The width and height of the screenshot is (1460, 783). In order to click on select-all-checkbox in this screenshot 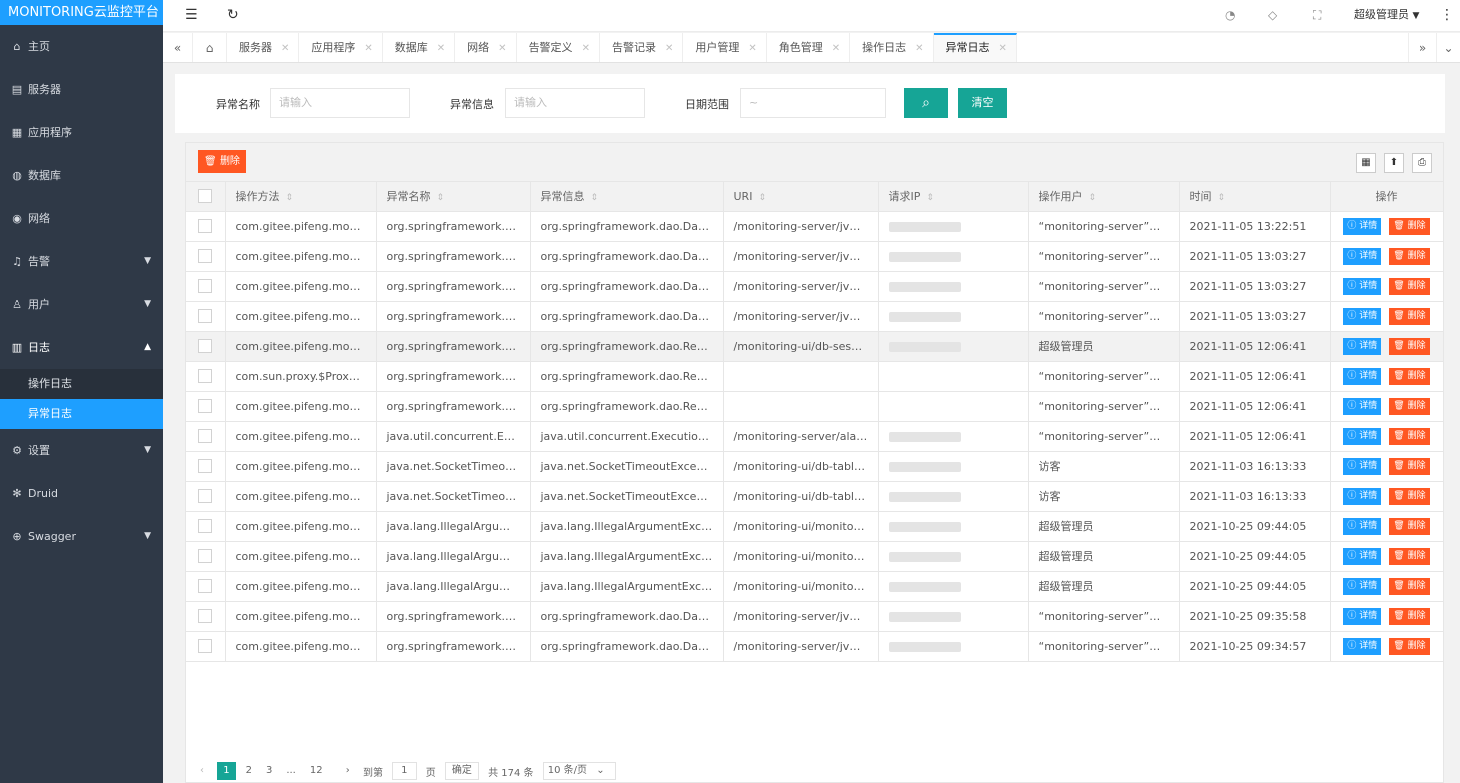, I will do `click(205, 196)`.